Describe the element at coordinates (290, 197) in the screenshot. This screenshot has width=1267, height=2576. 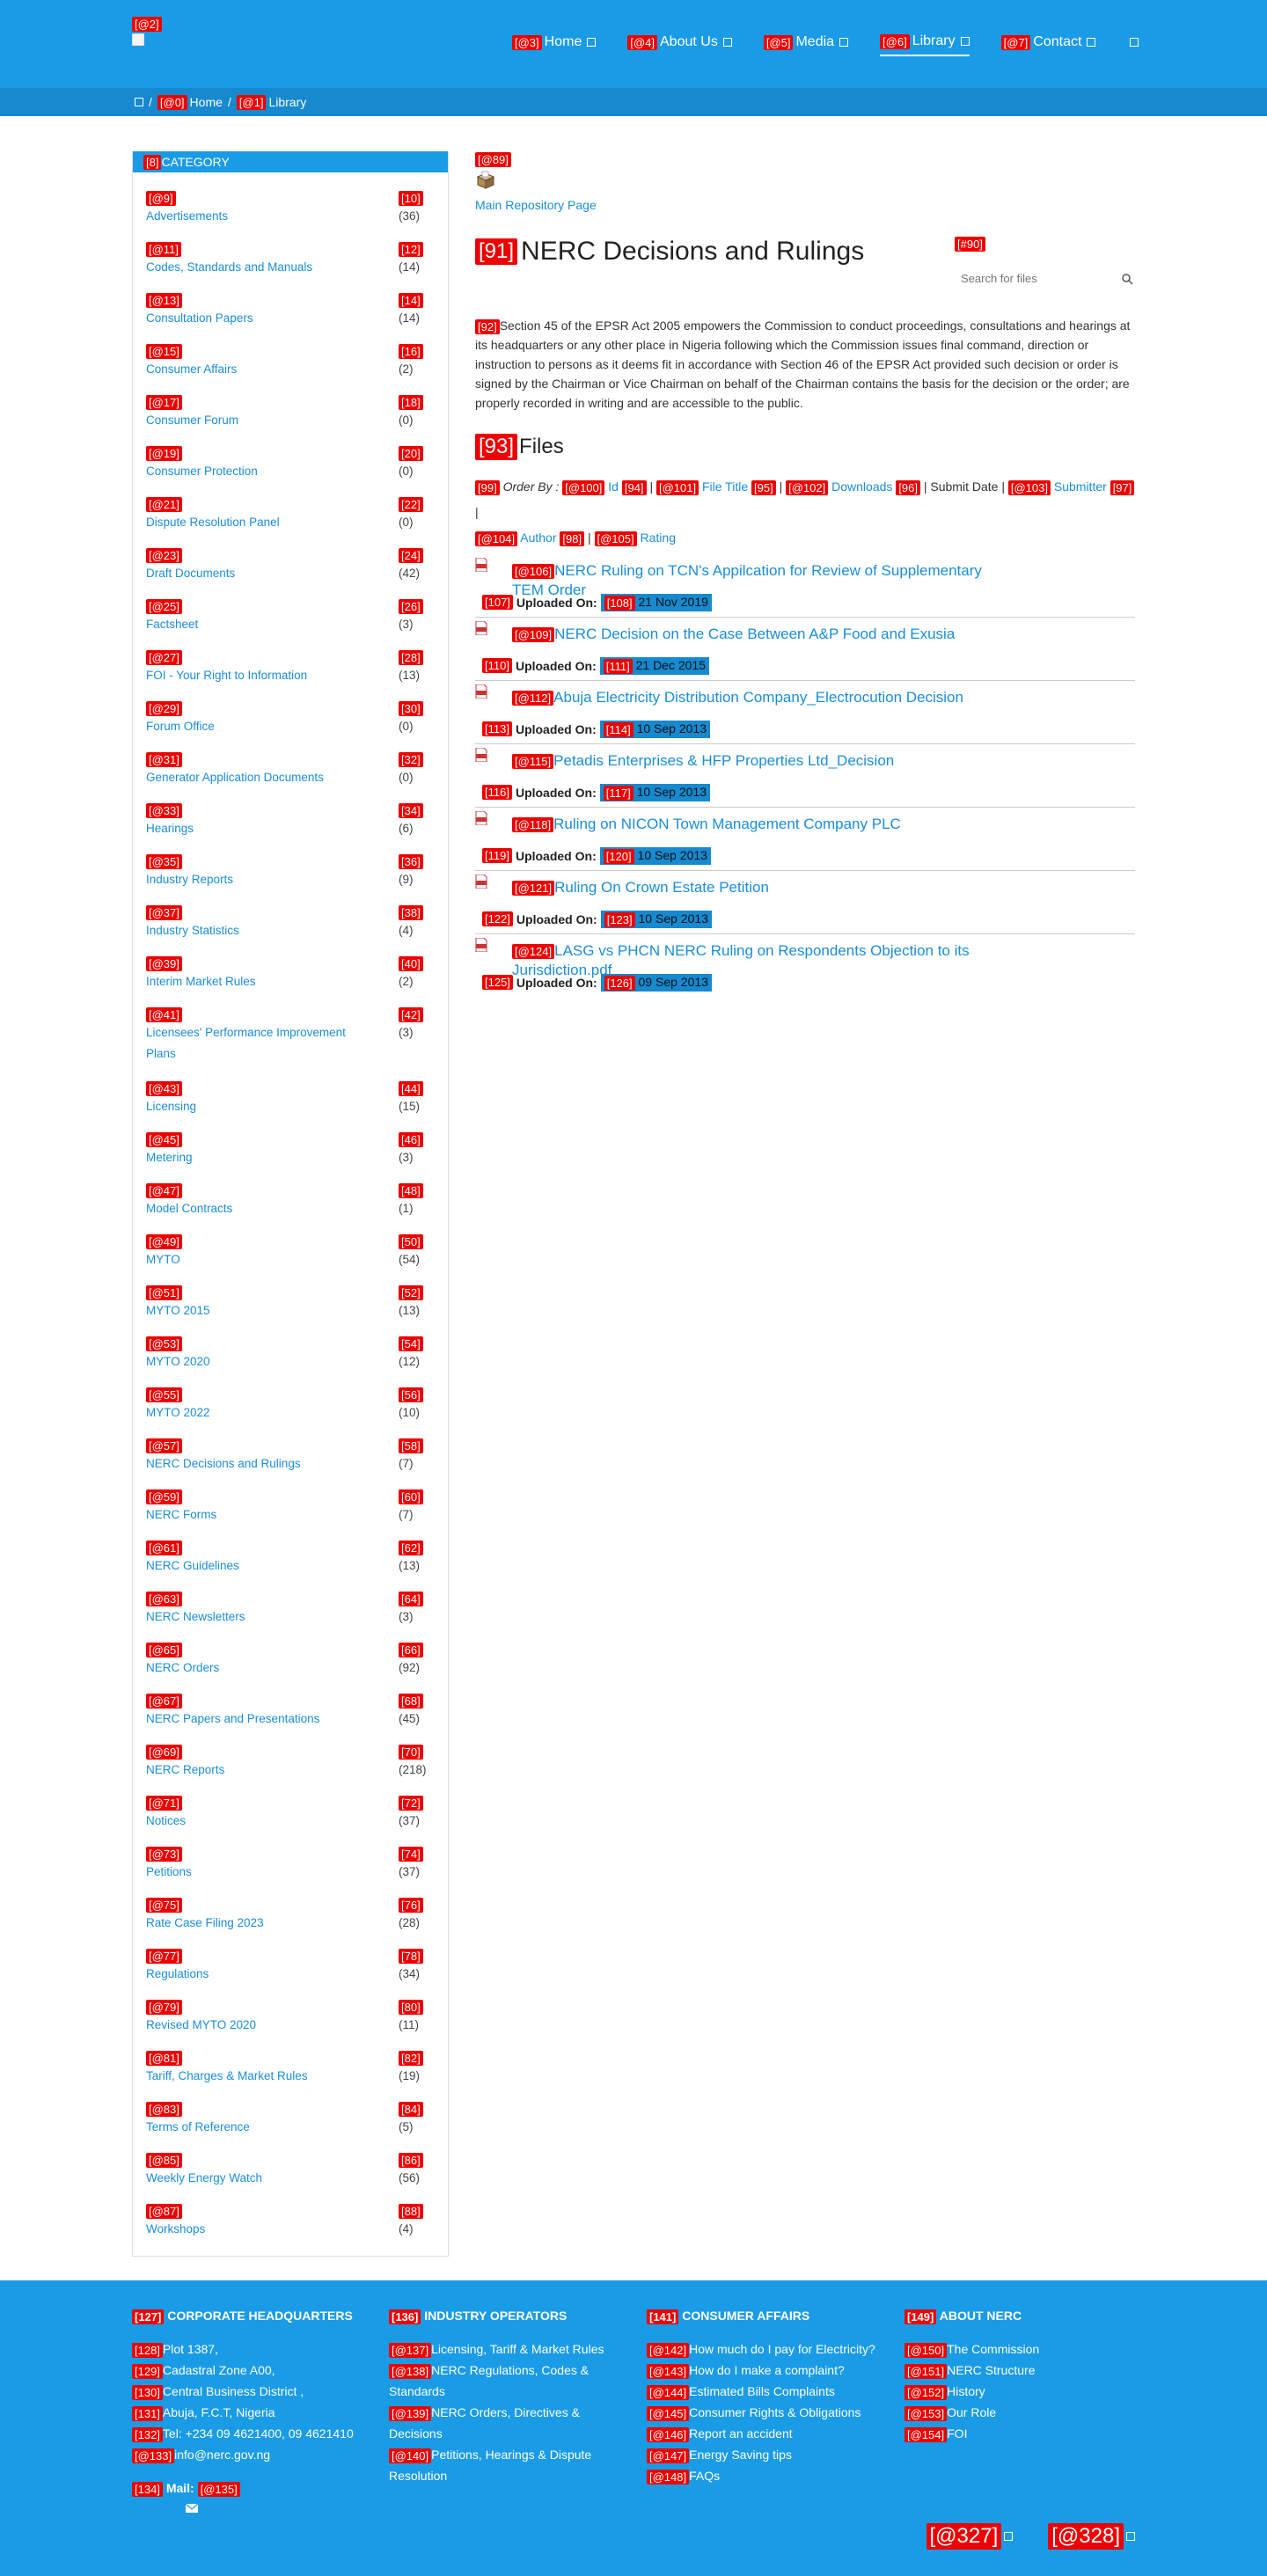
I see `category-item: [@9] Advertisements [10] (36)` at that location.